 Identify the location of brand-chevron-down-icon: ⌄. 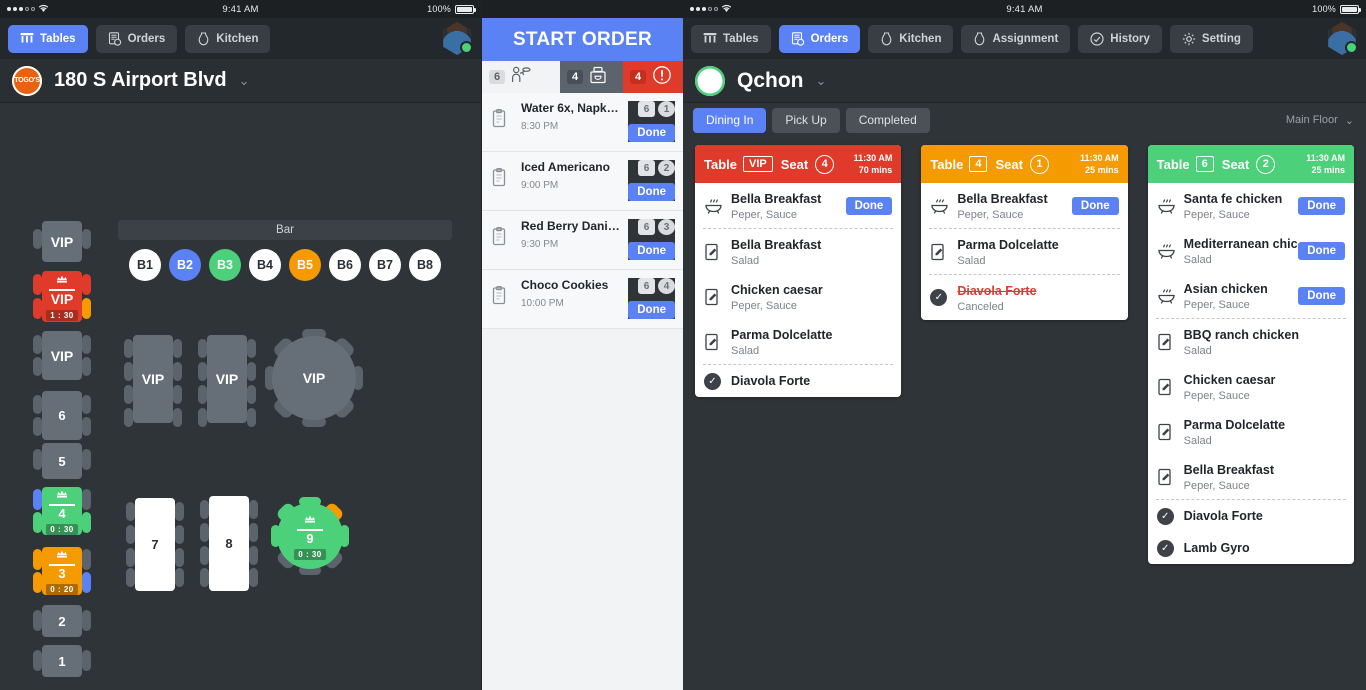
(821, 81).